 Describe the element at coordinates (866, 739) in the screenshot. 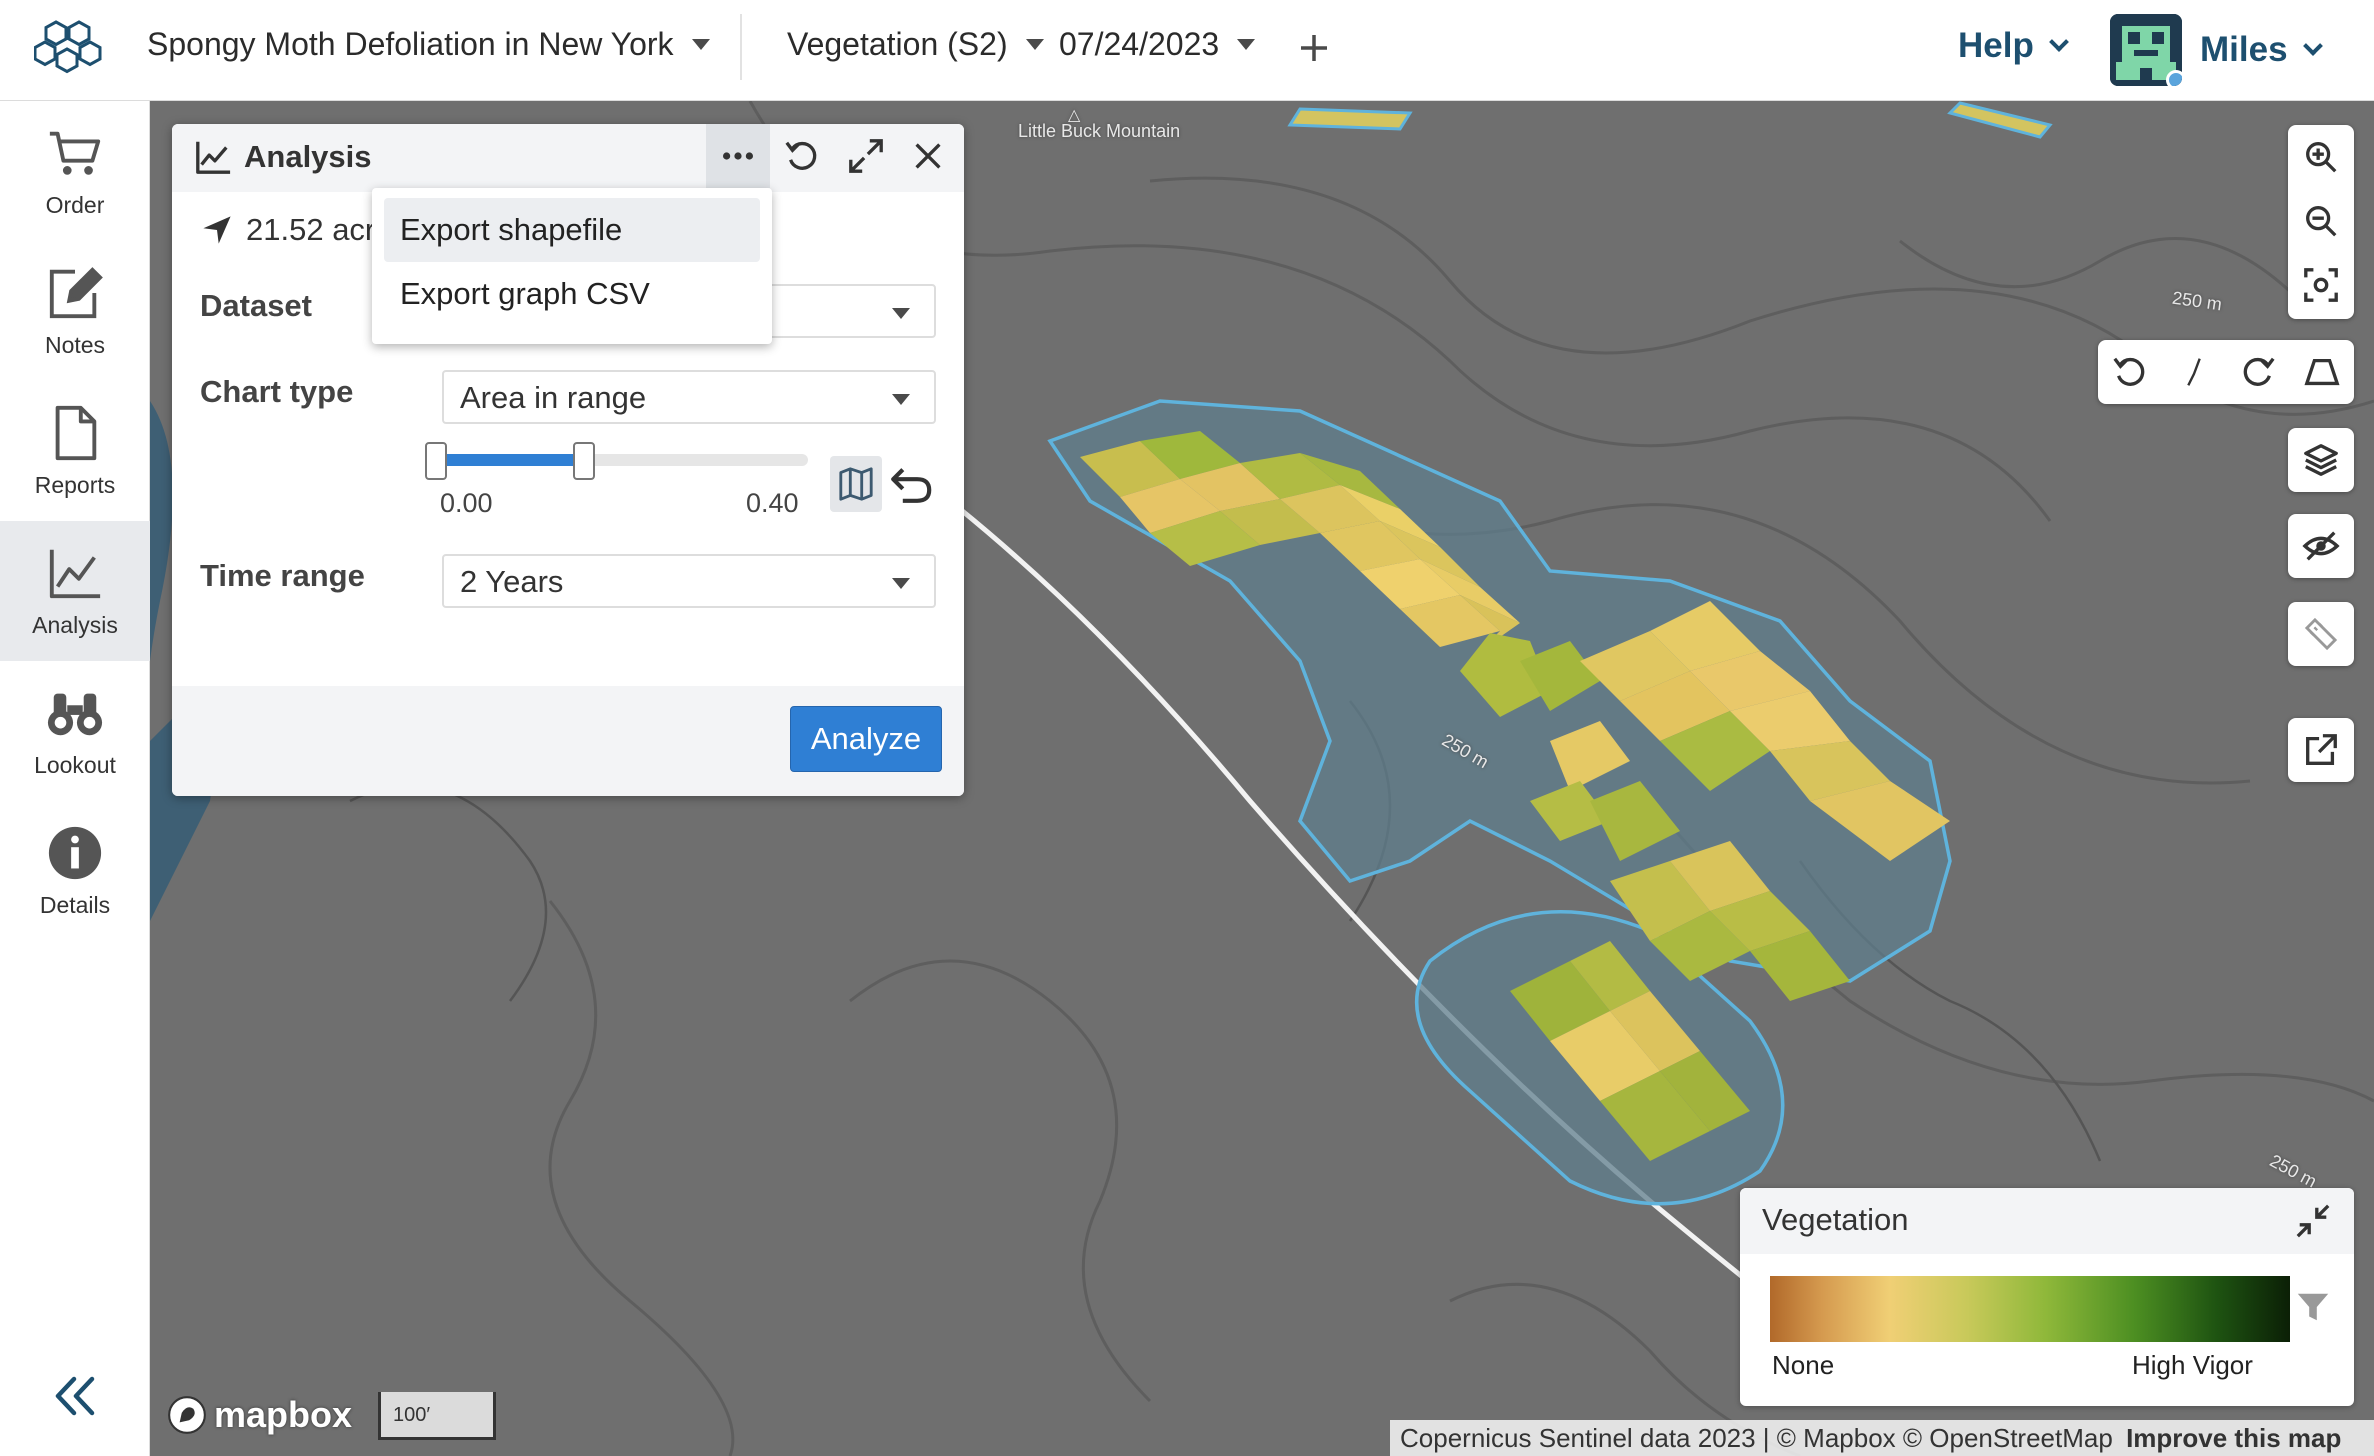

I see `analyze-button: Analyze` at that location.